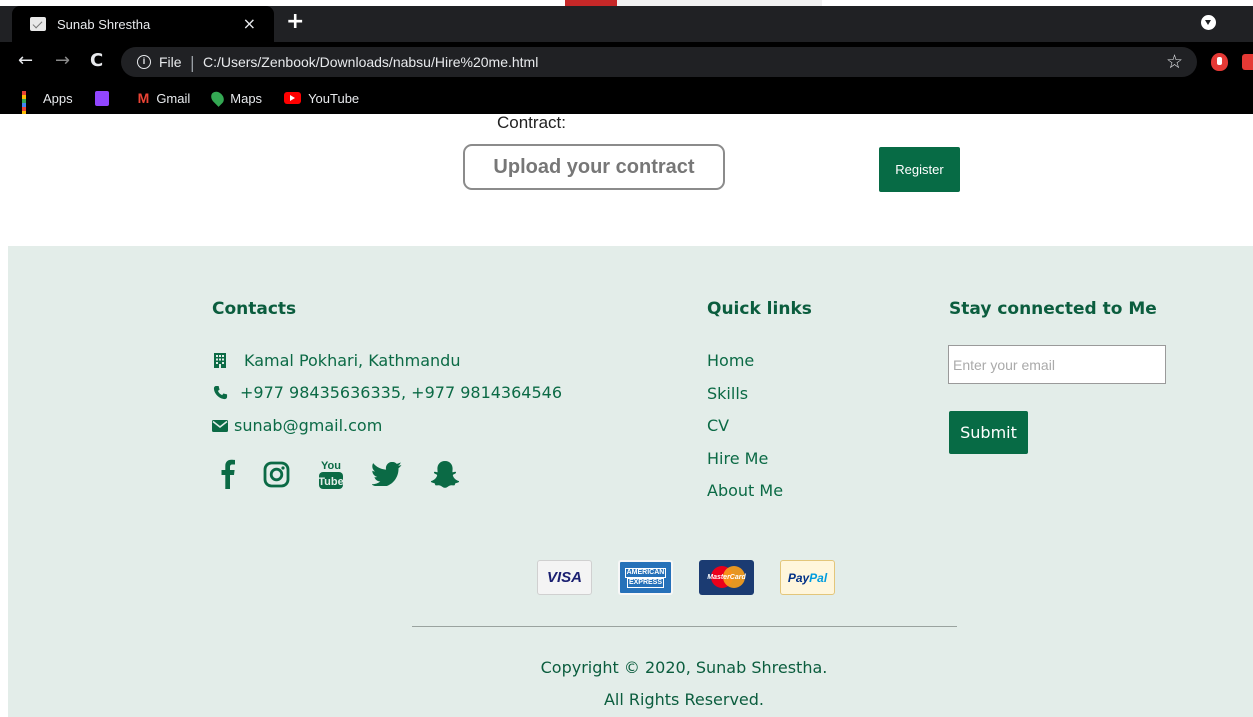 This screenshot has height=717, width=1253. I want to click on mastercard-icon: MasterCard, so click(726, 577).